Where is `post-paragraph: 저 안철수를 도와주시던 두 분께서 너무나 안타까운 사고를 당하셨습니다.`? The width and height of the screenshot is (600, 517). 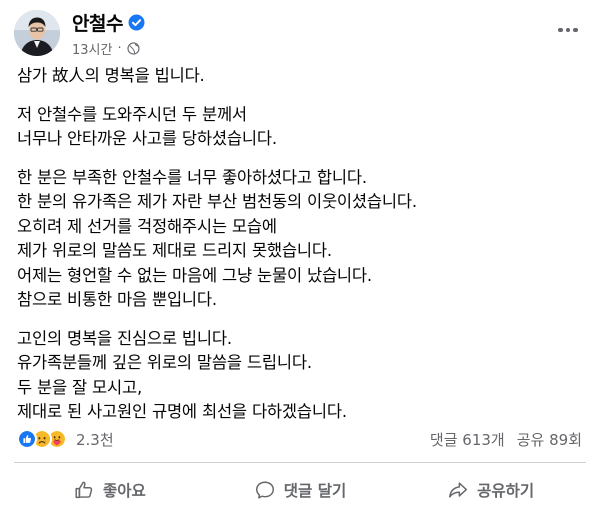 post-paragraph: 저 안철수를 도와주시던 두 분께서 너무나 안타까운 사고를 당하셨습니다. is located at coordinates (300, 127).